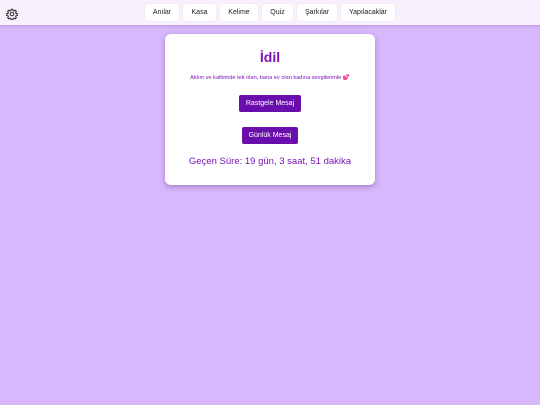 The width and height of the screenshot is (540, 405). Describe the element at coordinates (270, 135) in the screenshot. I see `daily-message-button: Günlük Mesaj` at that location.